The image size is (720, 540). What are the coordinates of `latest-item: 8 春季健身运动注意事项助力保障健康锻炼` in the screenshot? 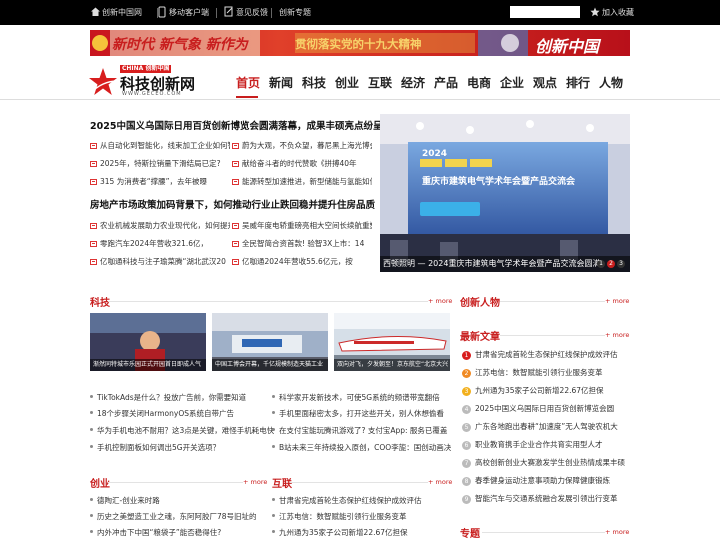 It's located at (536, 481).